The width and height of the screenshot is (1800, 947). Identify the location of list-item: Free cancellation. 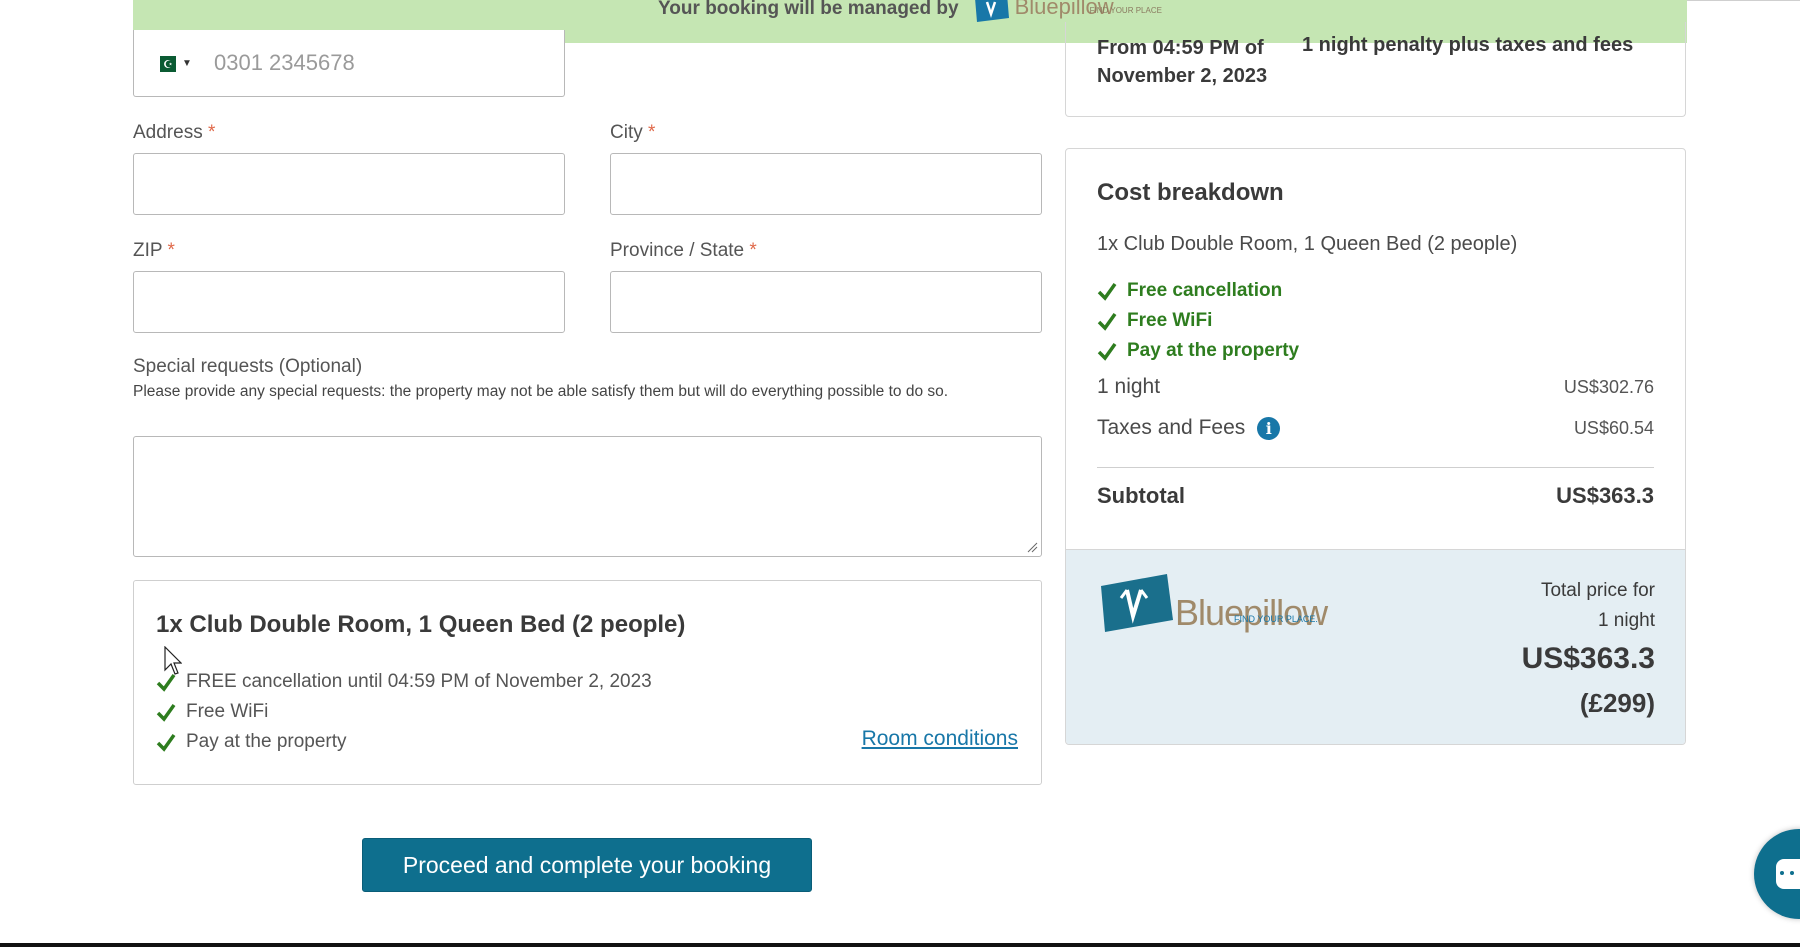
(1198, 291).